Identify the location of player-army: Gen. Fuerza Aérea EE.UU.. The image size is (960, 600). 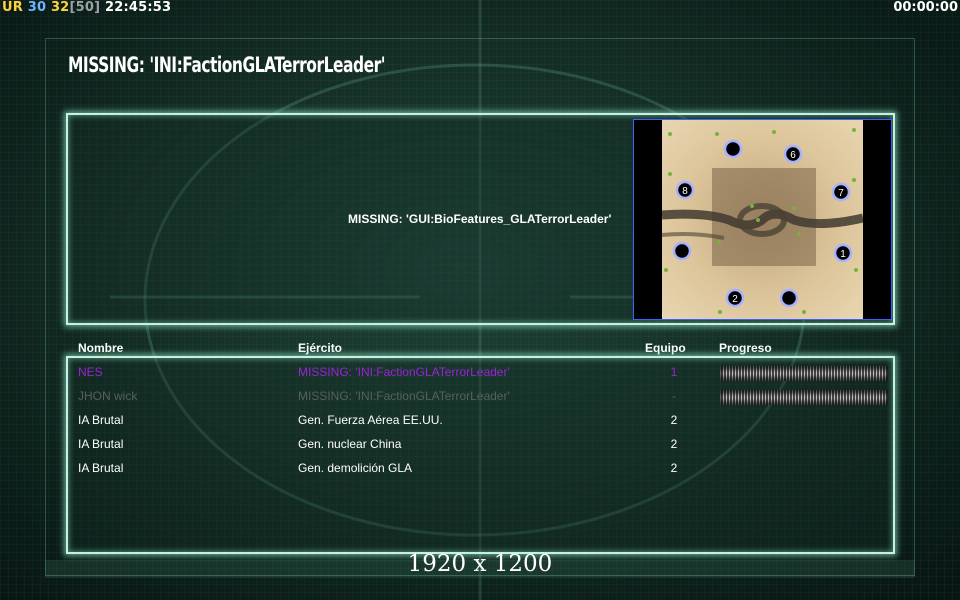
(370, 420).